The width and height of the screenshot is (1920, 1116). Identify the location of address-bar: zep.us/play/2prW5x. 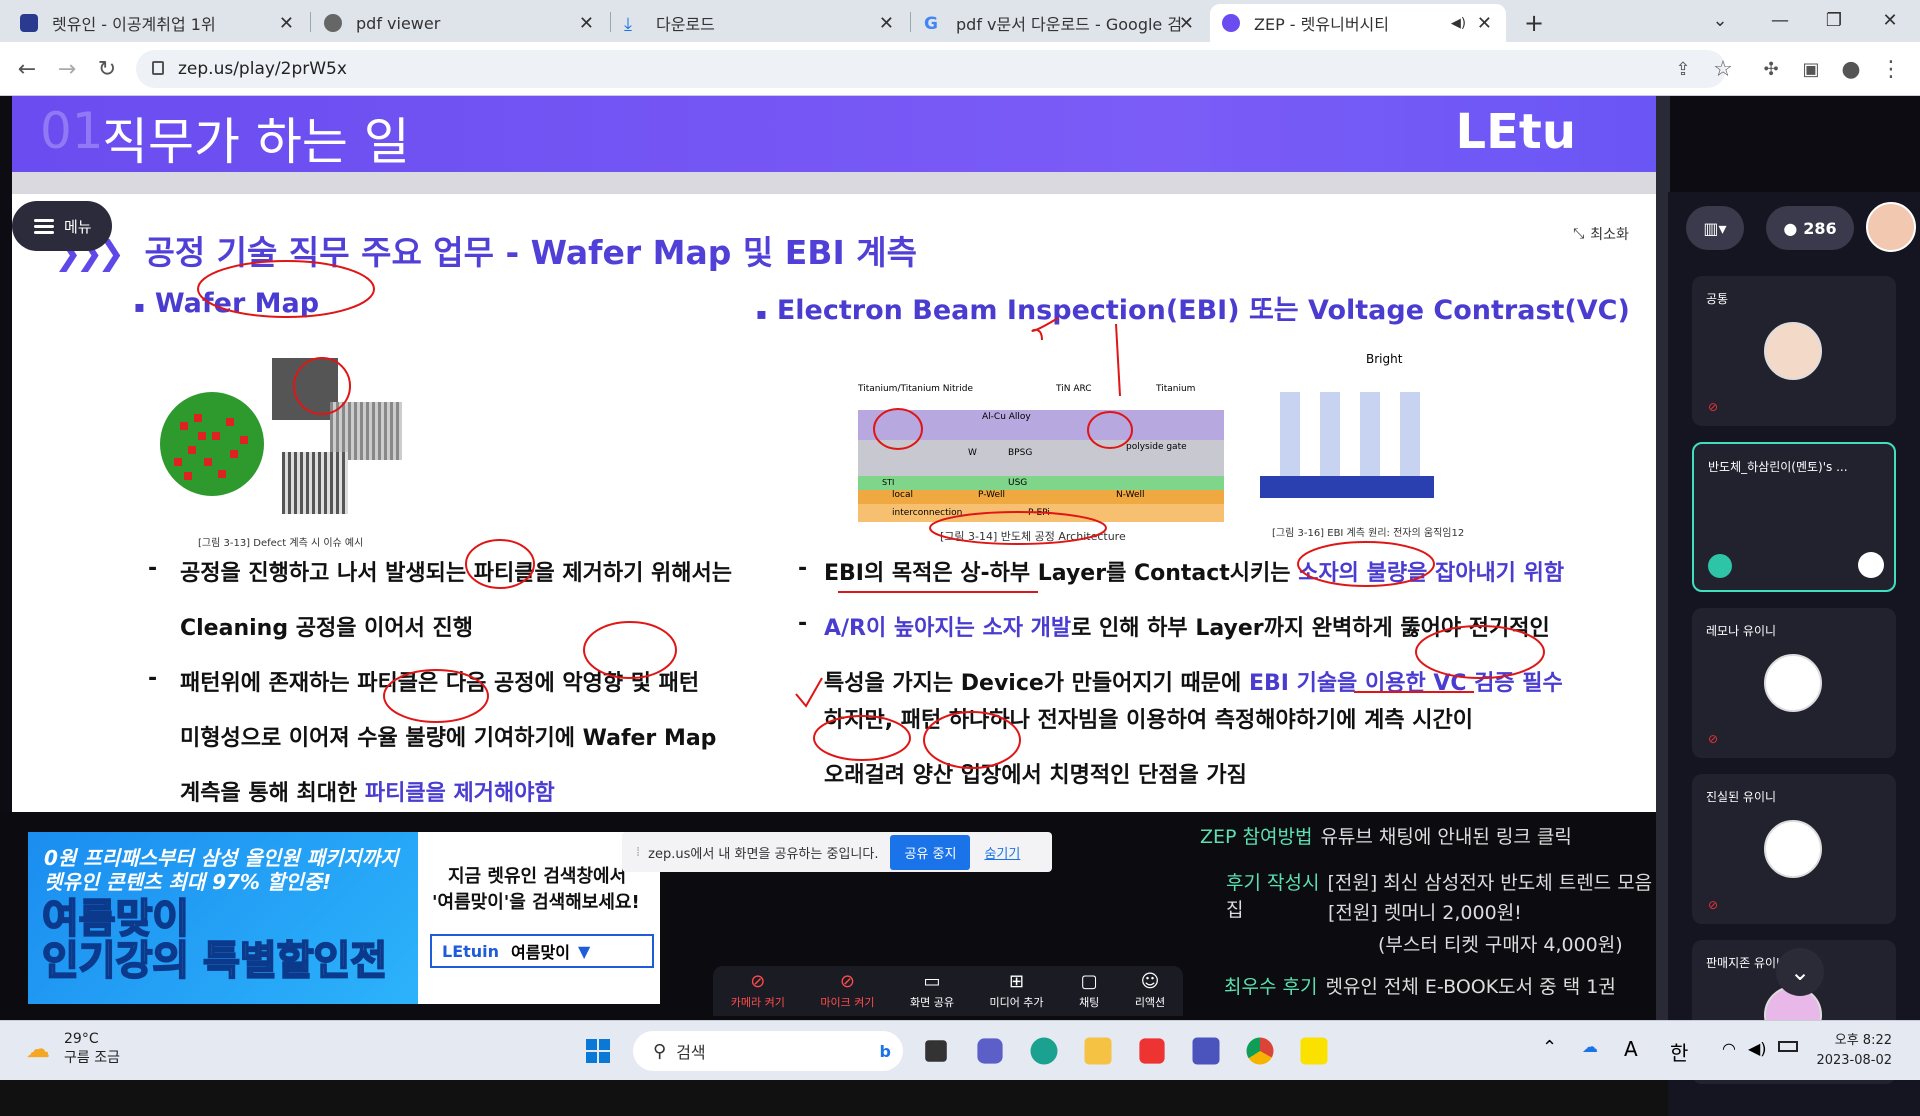
(931, 69).